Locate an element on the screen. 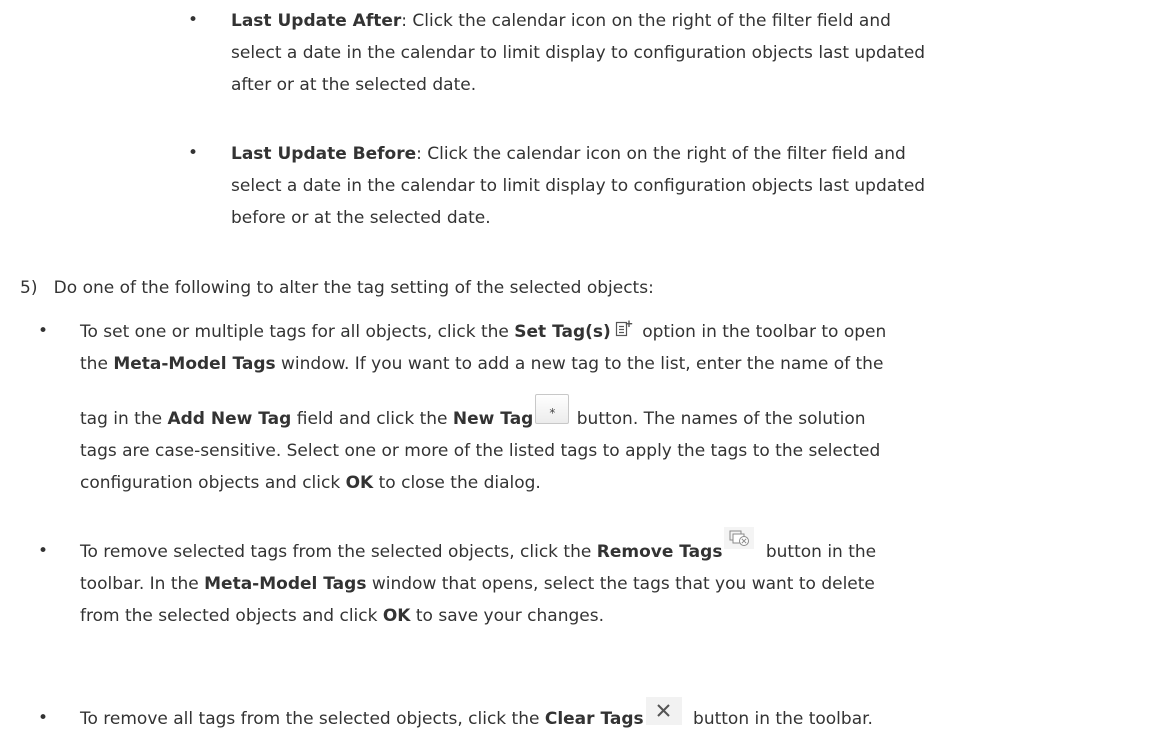 The image size is (1165, 740). step-number: 5) is located at coordinates (29, 288).